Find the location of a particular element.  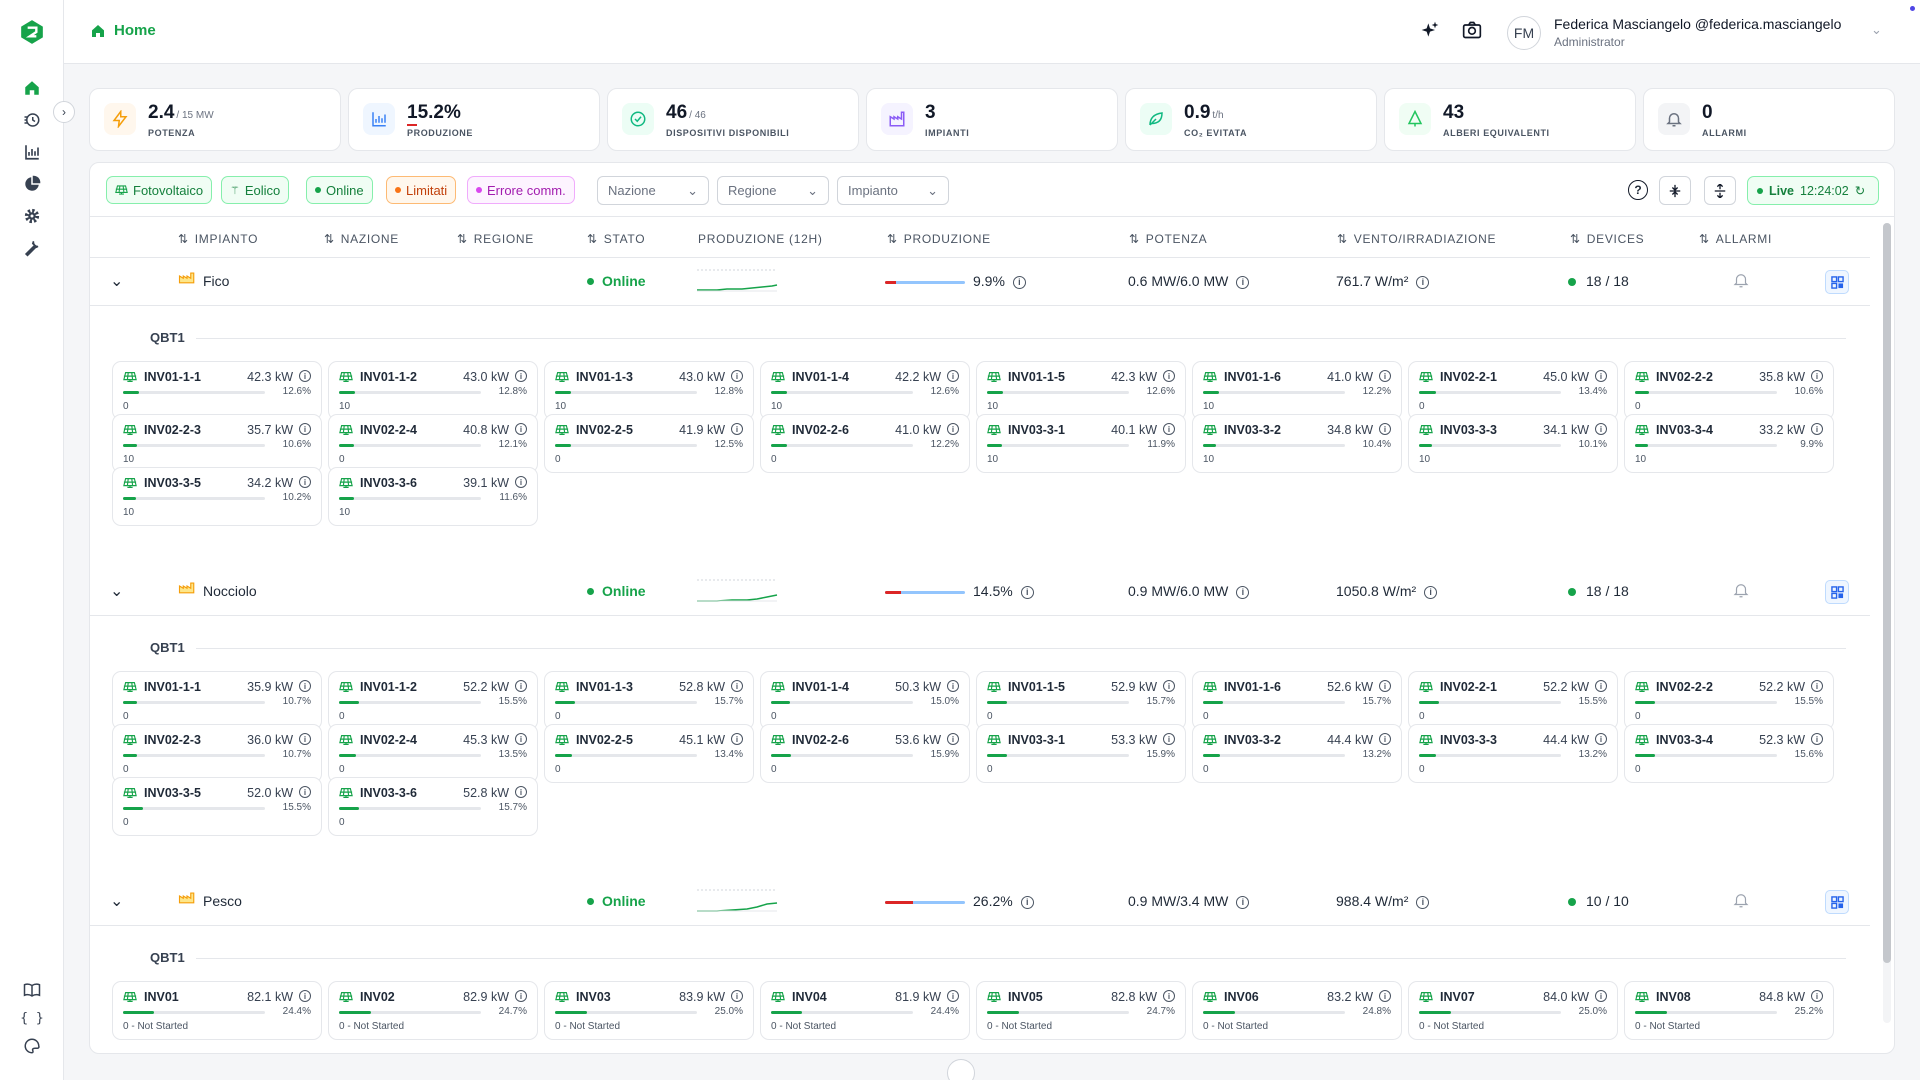

sparkles-icon is located at coordinates (1430, 32).